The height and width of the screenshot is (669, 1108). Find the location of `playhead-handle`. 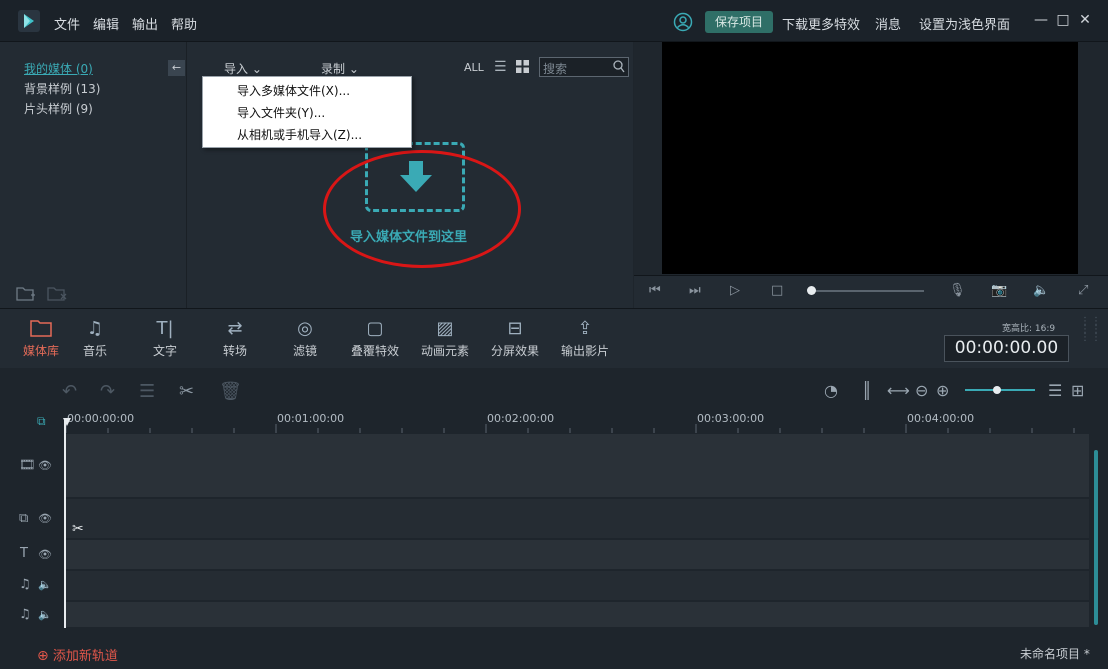

playhead-handle is located at coordinates (67, 422).